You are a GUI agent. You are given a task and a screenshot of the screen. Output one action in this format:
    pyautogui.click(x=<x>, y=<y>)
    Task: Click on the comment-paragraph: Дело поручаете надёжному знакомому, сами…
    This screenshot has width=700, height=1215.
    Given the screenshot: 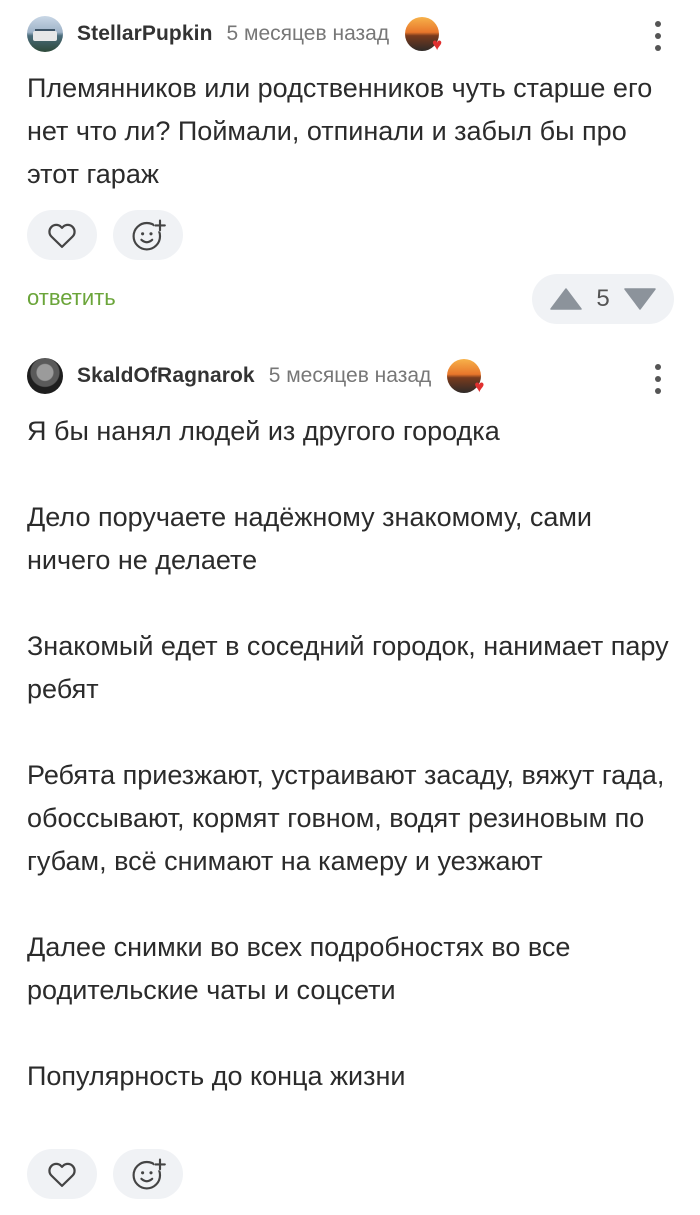 What is the action you would take?
    pyautogui.click(x=310, y=538)
    